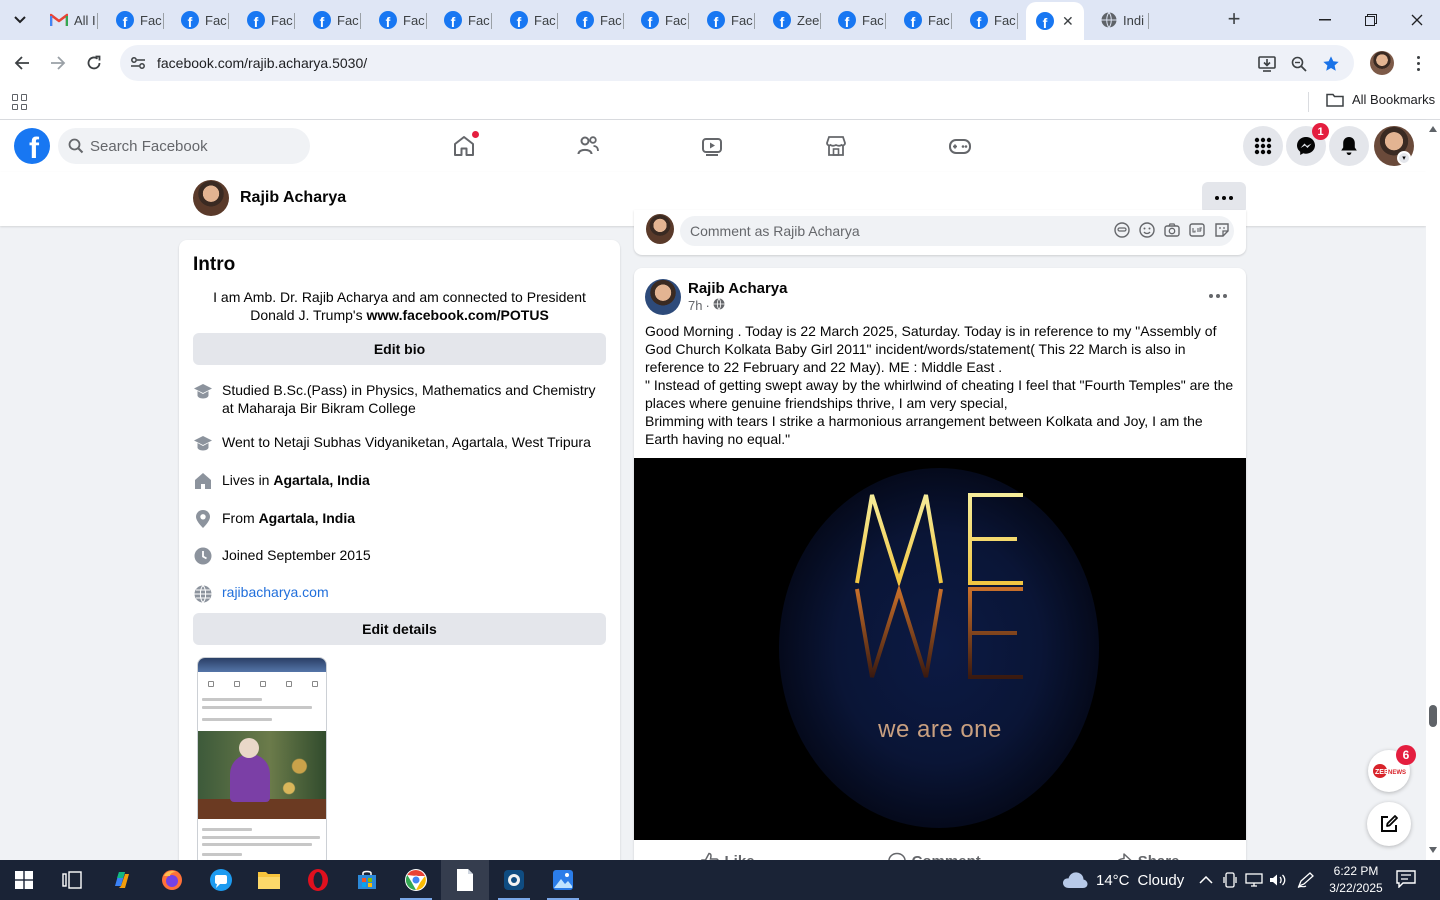 The height and width of the screenshot is (900, 1440). What do you see at coordinates (737, 63) in the screenshot?
I see `address-bar: facebook.com/rajib.acharya.5030/` at bounding box center [737, 63].